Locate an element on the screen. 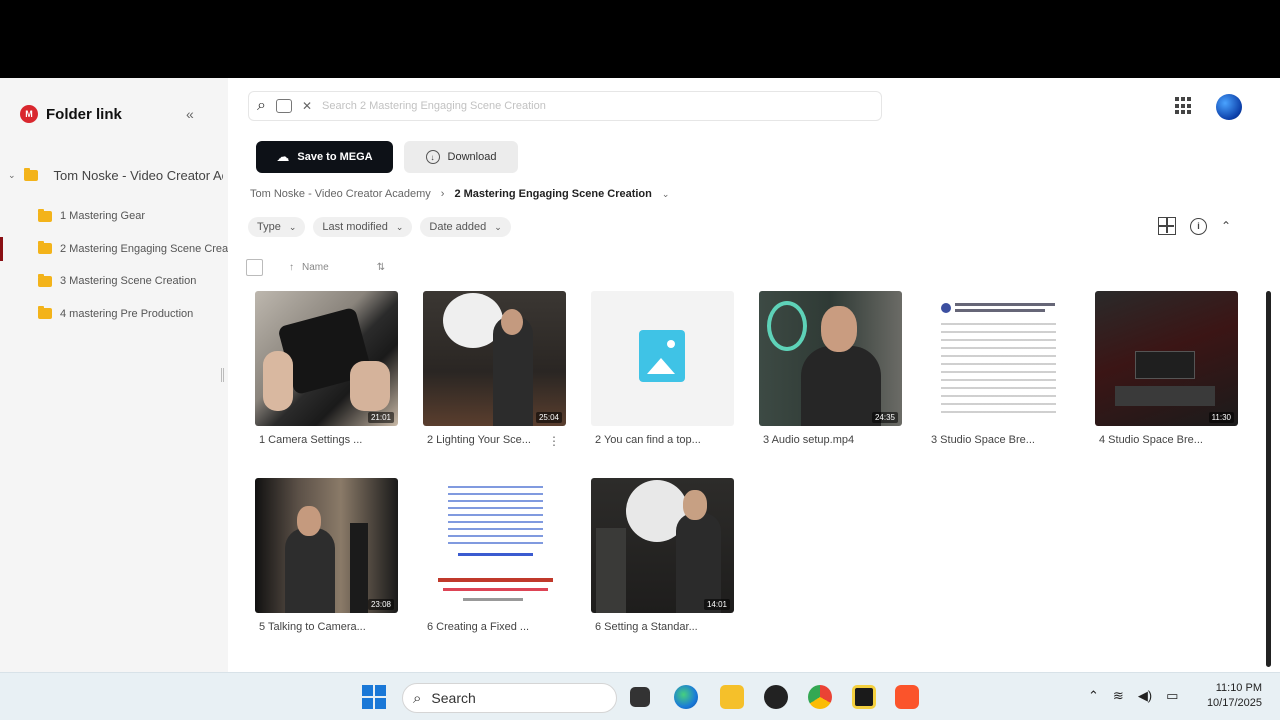 Image resolution: width=1280 pixels, height=720 pixels. mega-logo-icon: M is located at coordinates (29, 114).